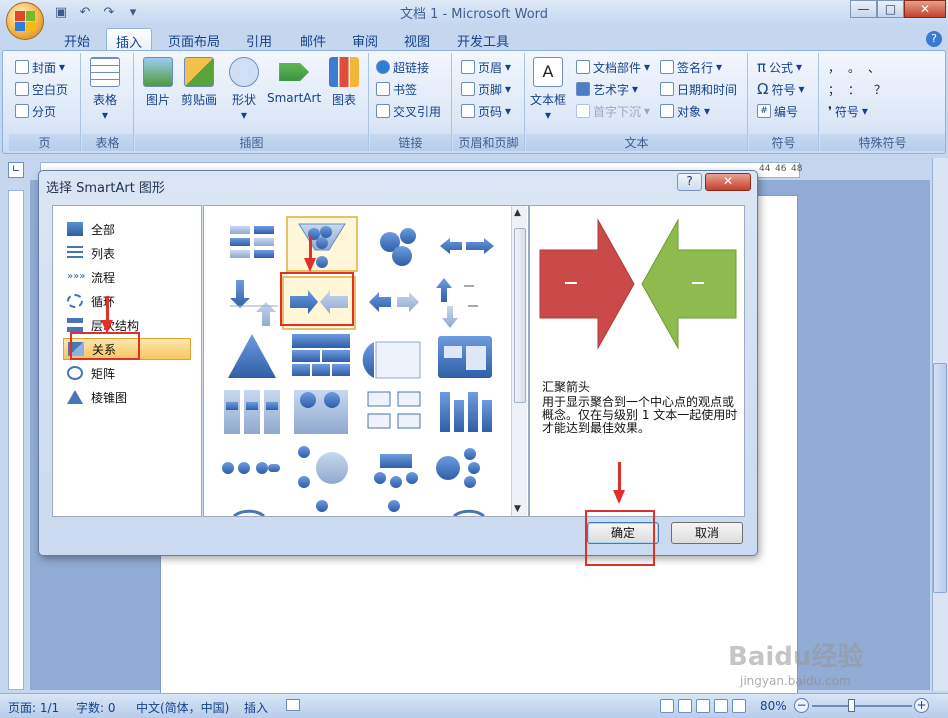 The width and height of the screenshot is (948, 718). What do you see at coordinates (703, 706) in the screenshot?
I see `web-layout-icon` at bounding box center [703, 706].